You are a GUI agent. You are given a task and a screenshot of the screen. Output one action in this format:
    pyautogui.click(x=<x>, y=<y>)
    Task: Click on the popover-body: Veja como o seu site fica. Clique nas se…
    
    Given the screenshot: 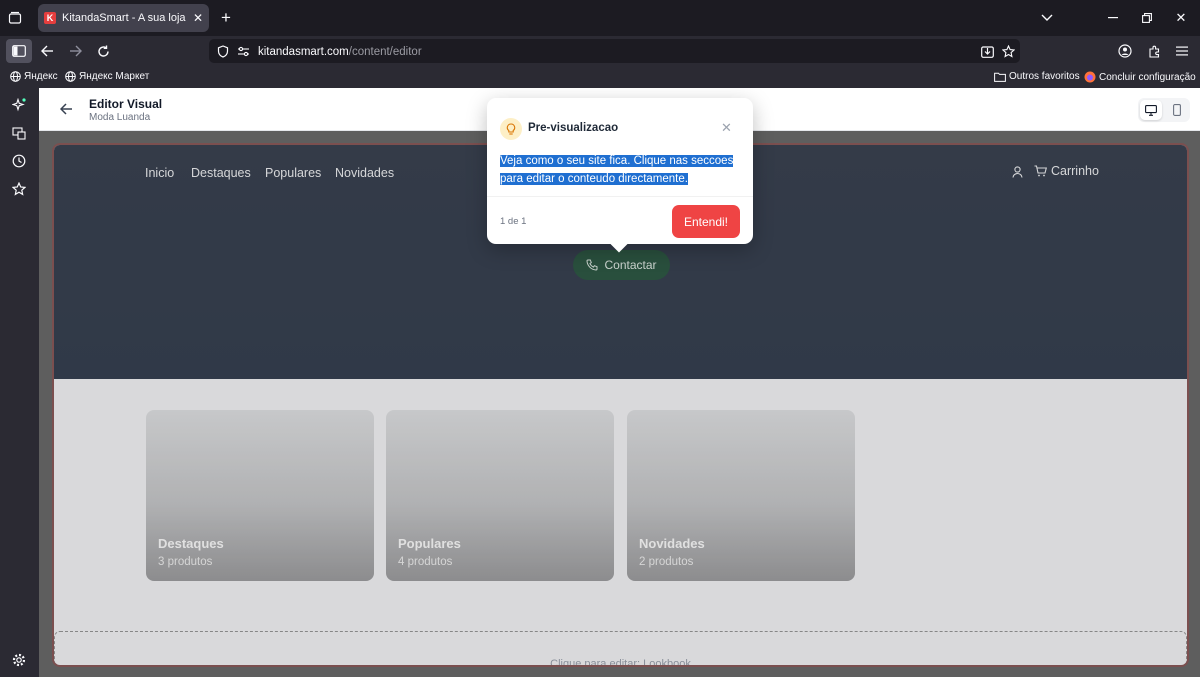 What is the action you would take?
    pyautogui.click(x=622, y=170)
    